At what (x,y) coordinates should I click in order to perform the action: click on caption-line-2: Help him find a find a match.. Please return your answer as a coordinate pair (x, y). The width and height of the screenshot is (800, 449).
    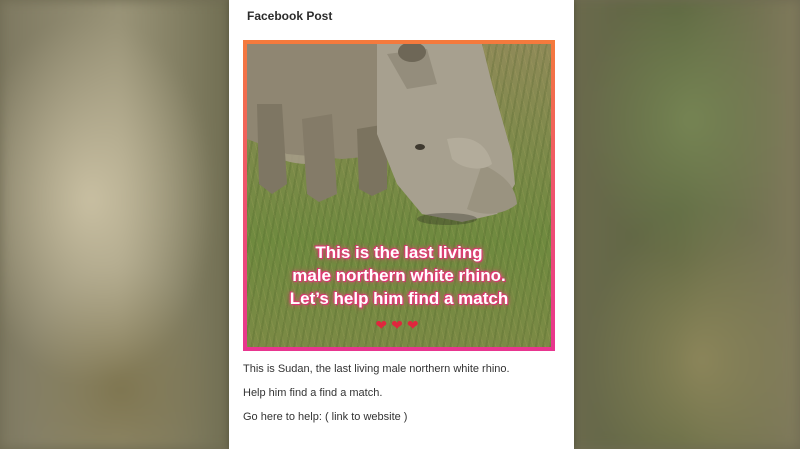
    Looking at the image, I should click on (313, 393).